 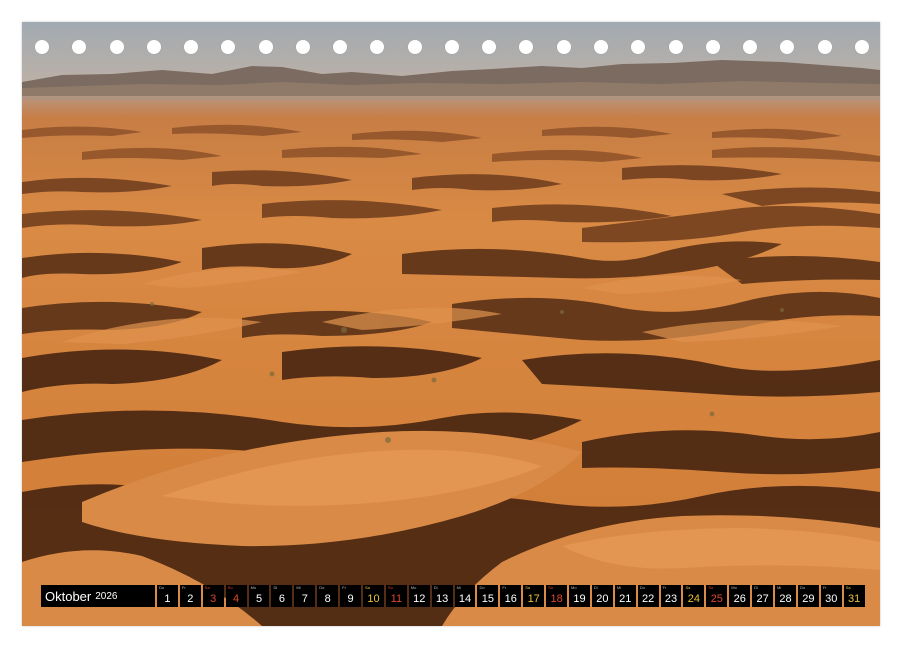 I want to click on day-cell: Di 6, so click(x=282, y=596).